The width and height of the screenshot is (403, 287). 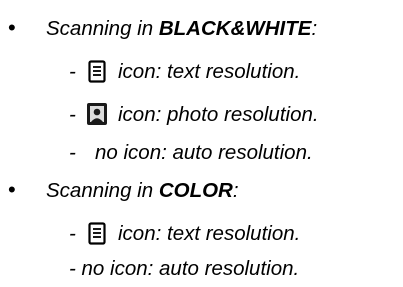 What do you see at coordinates (218, 114) in the screenshot?
I see `bw-item-photo-label: icon: photo resolution.` at bounding box center [218, 114].